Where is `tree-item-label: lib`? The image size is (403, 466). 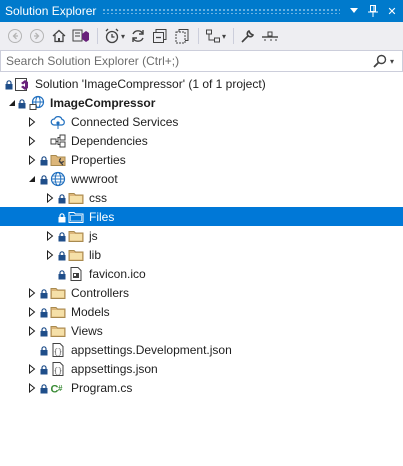
tree-item-label: lib is located at coordinates (95, 254).